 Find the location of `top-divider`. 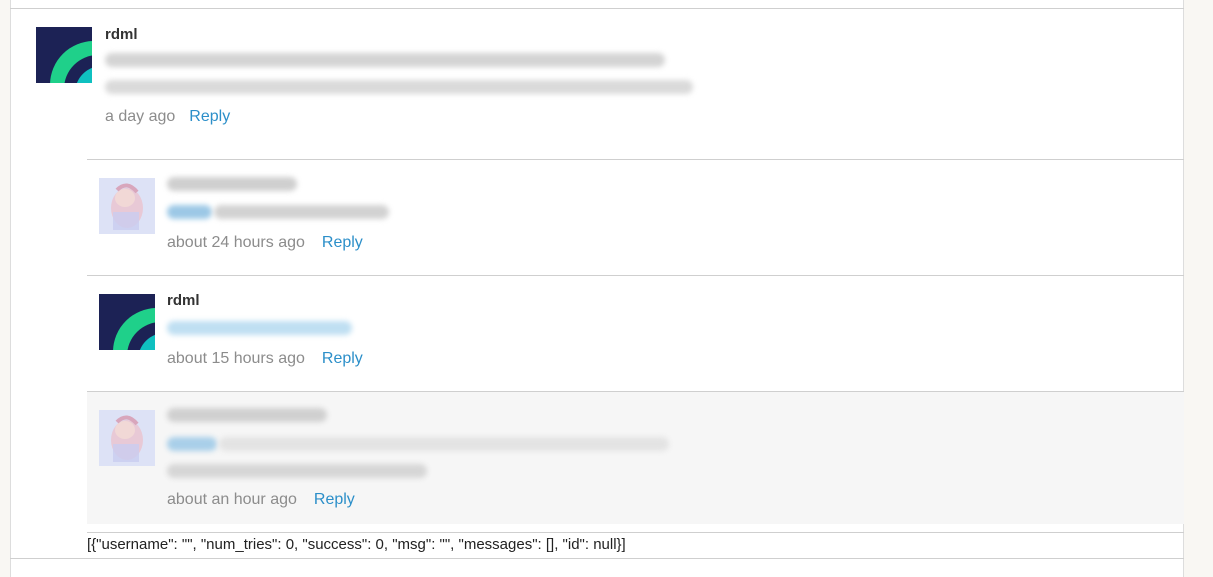

top-divider is located at coordinates (597, 8).